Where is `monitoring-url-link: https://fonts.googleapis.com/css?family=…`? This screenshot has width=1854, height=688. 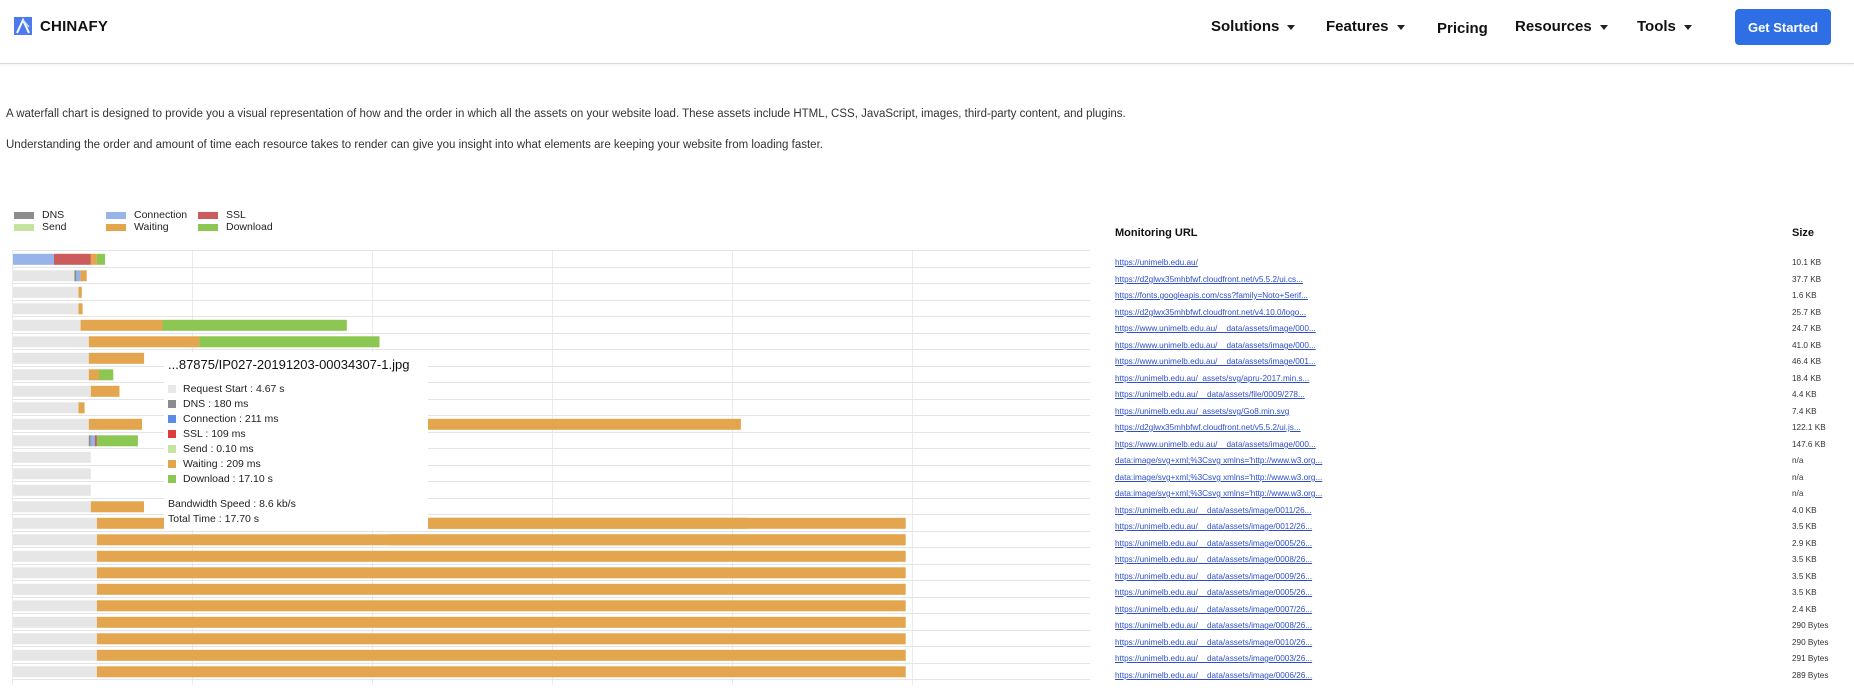
monitoring-url-link: https://fonts.googleapis.com/css?family=… is located at coordinates (1211, 295).